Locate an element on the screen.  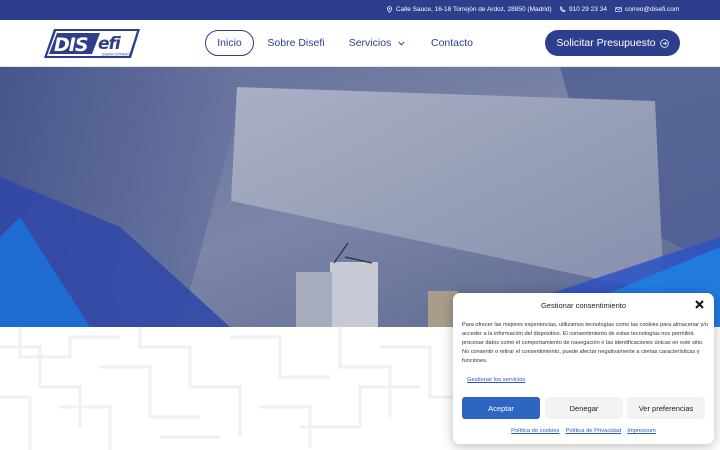
svg-text: efi is located at coordinates (110, 44).